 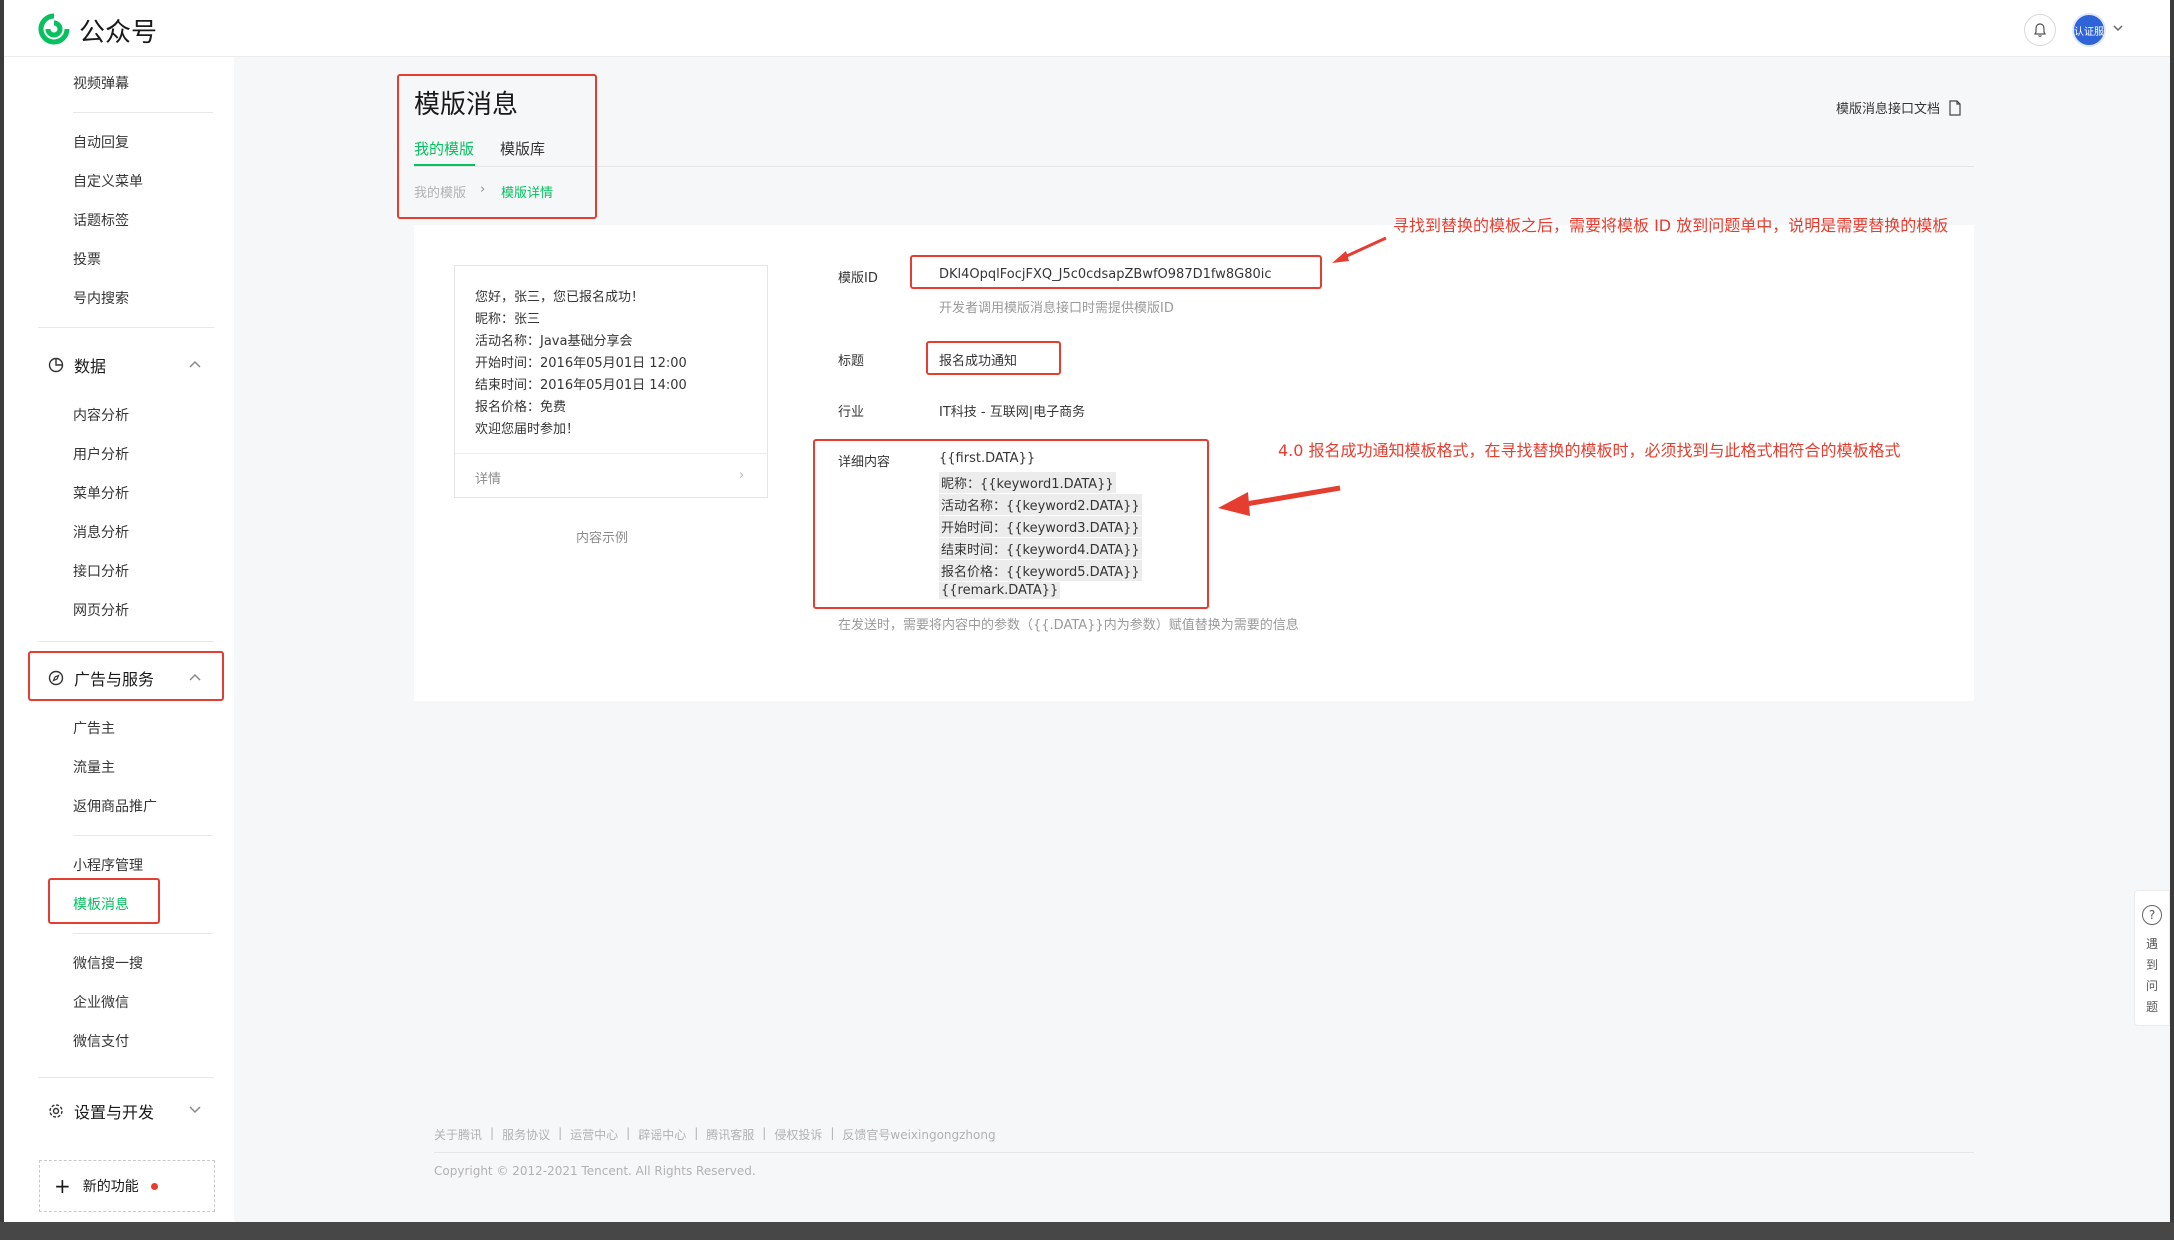 What do you see at coordinates (101, 83) in the screenshot?
I see `sidebar-item-video-danmaku: 视频弹幕` at bounding box center [101, 83].